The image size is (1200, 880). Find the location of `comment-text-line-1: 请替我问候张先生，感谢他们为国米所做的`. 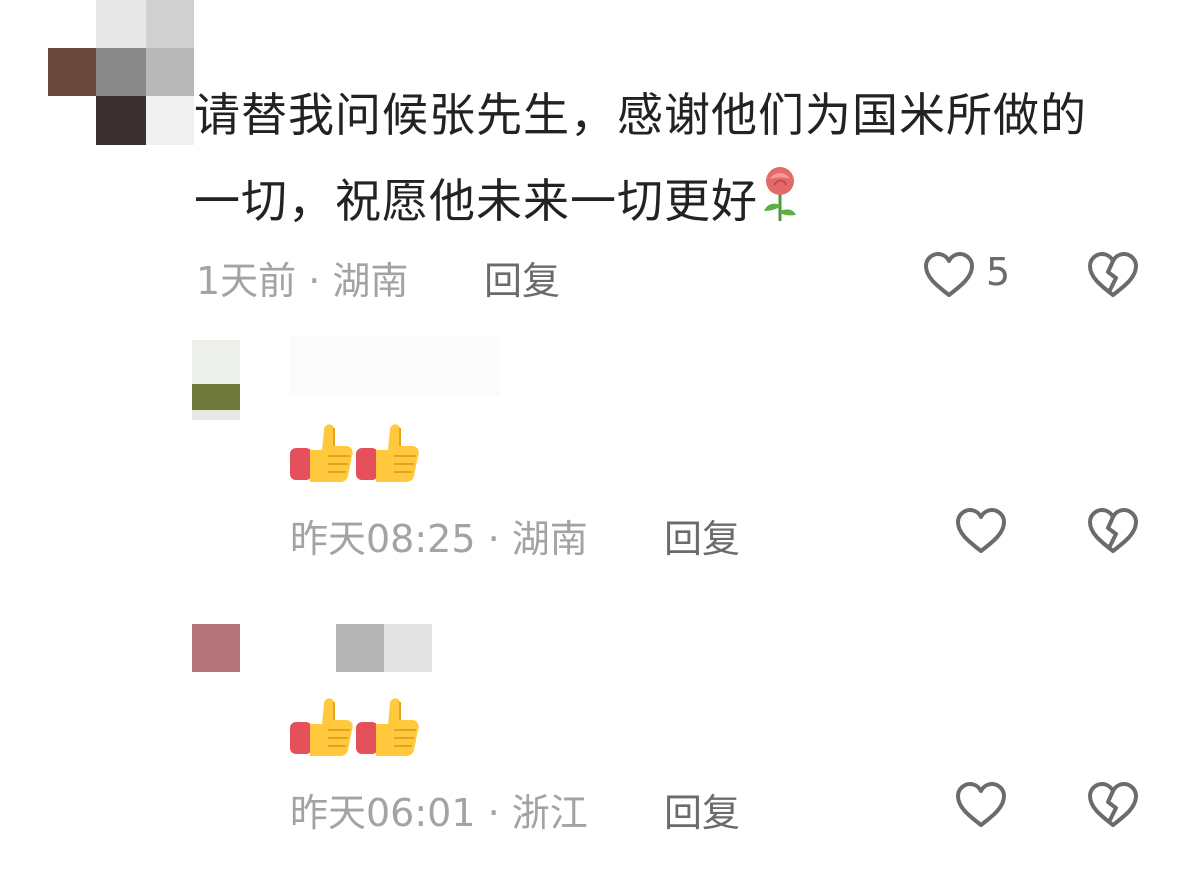

comment-text-line-1: 请替我问候张先生，感谢他们为国米所做的 is located at coordinates (640, 115).